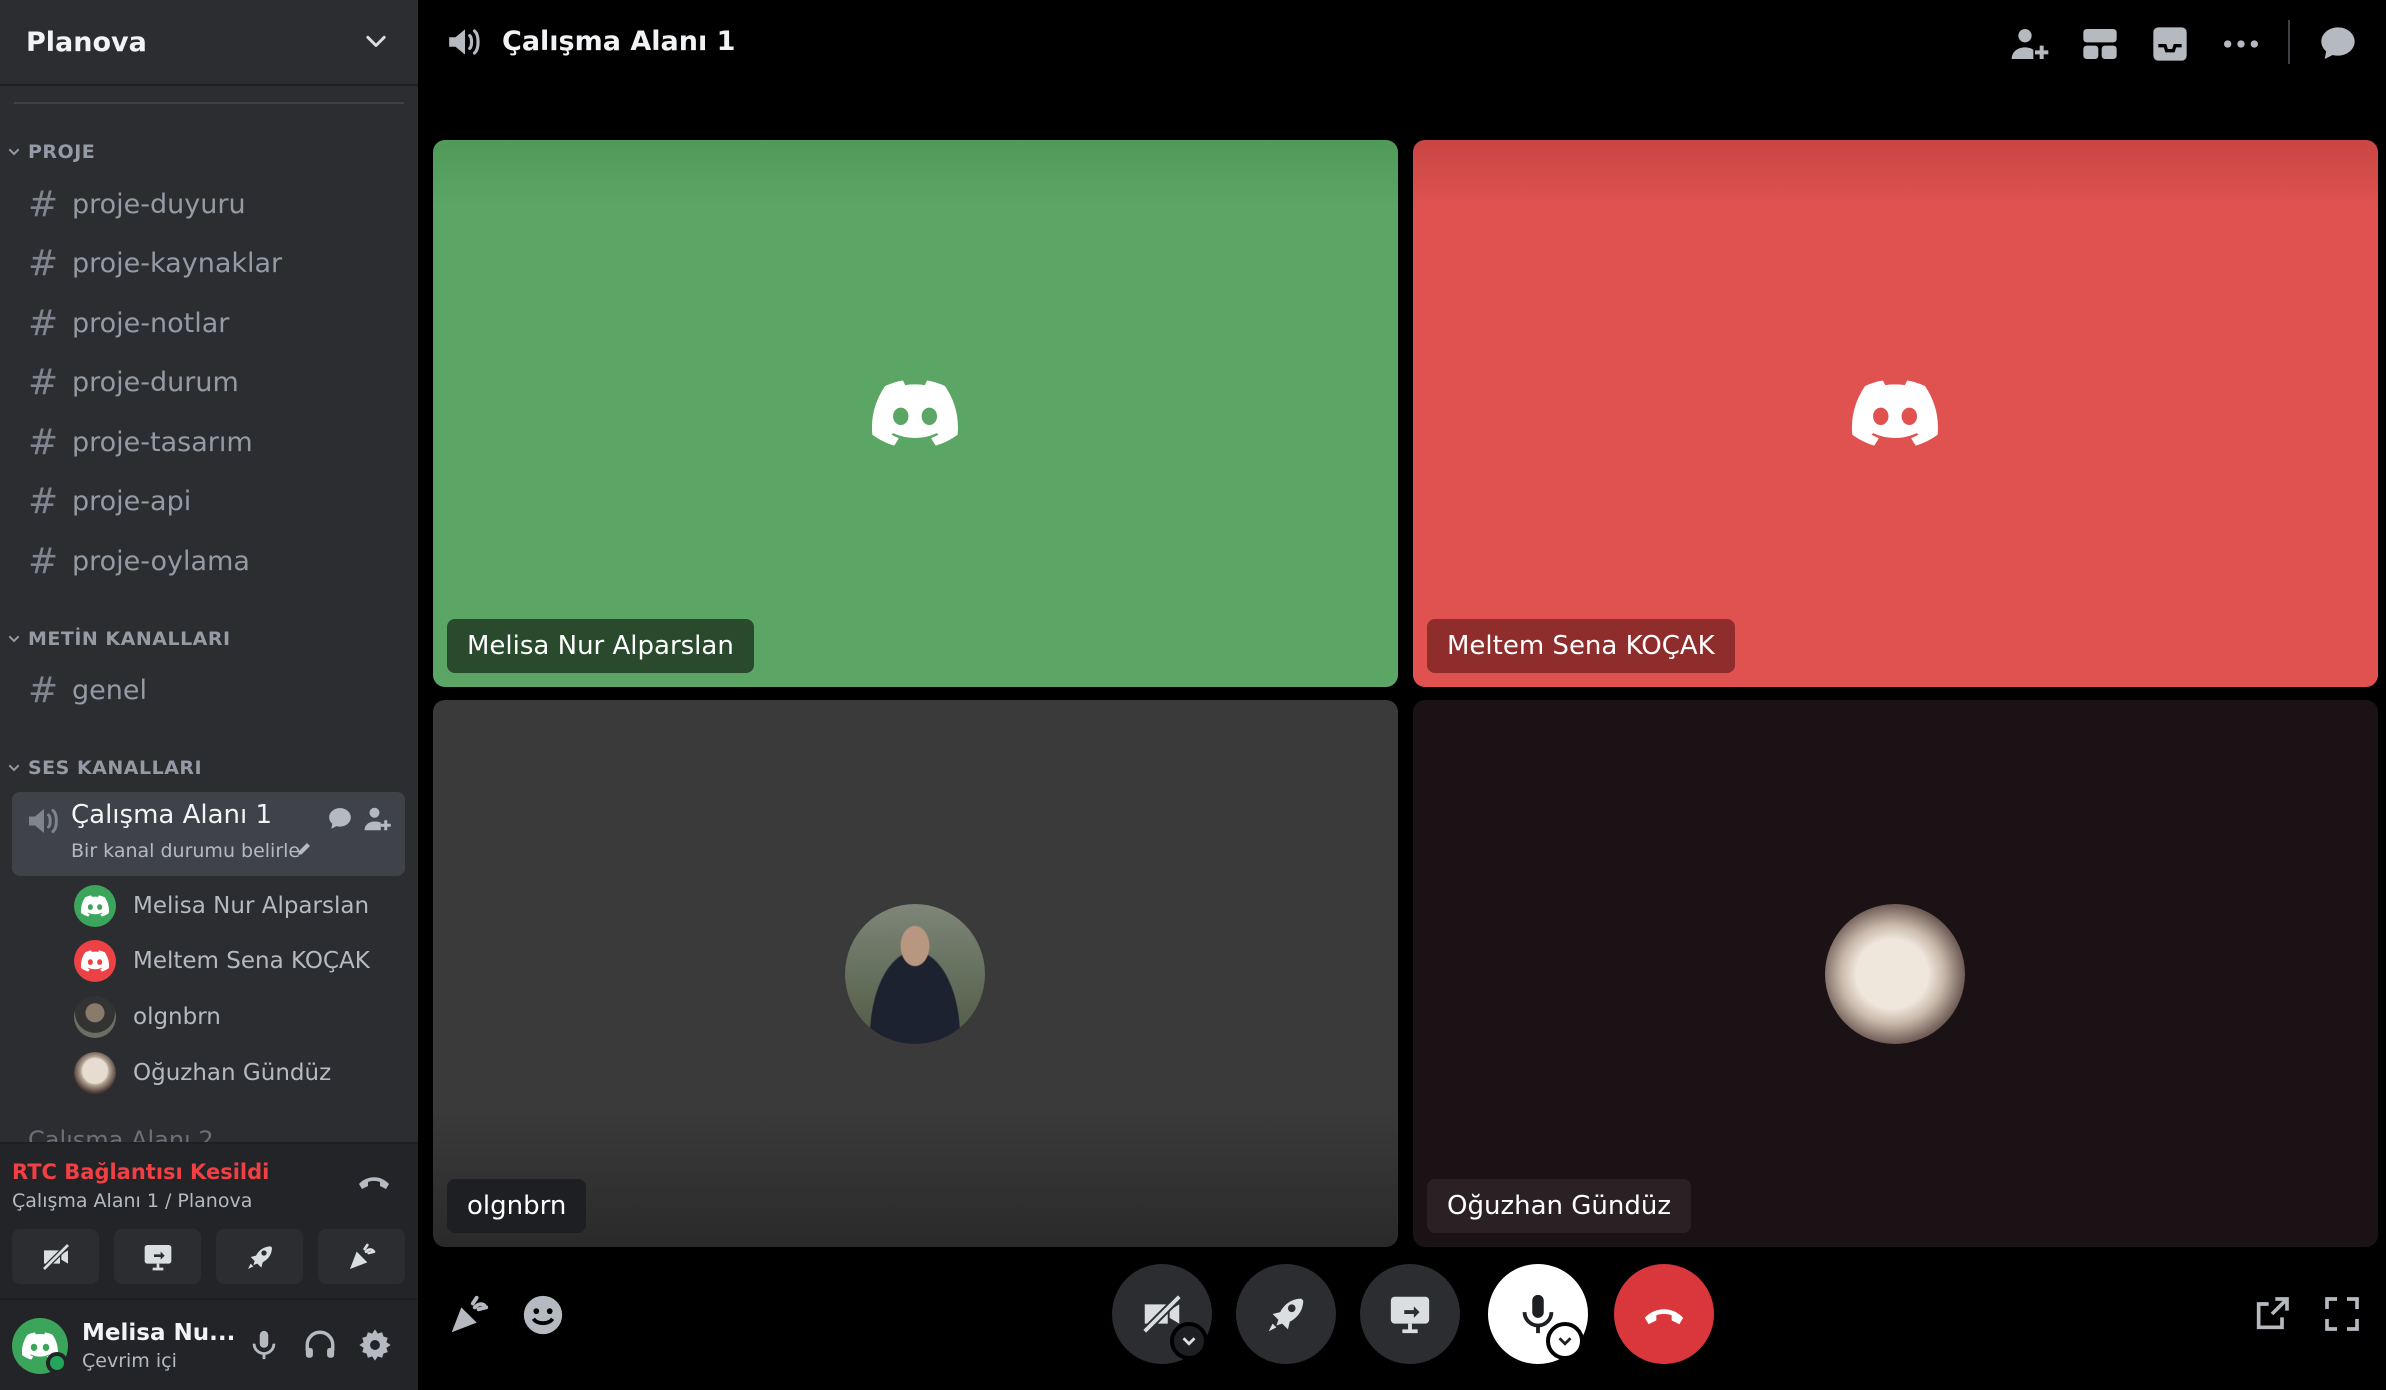 The image size is (2386, 1390). Describe the element at coordinates (162, 442) in the screenshot. I see `channel-name: proje-tasarım` at that location.